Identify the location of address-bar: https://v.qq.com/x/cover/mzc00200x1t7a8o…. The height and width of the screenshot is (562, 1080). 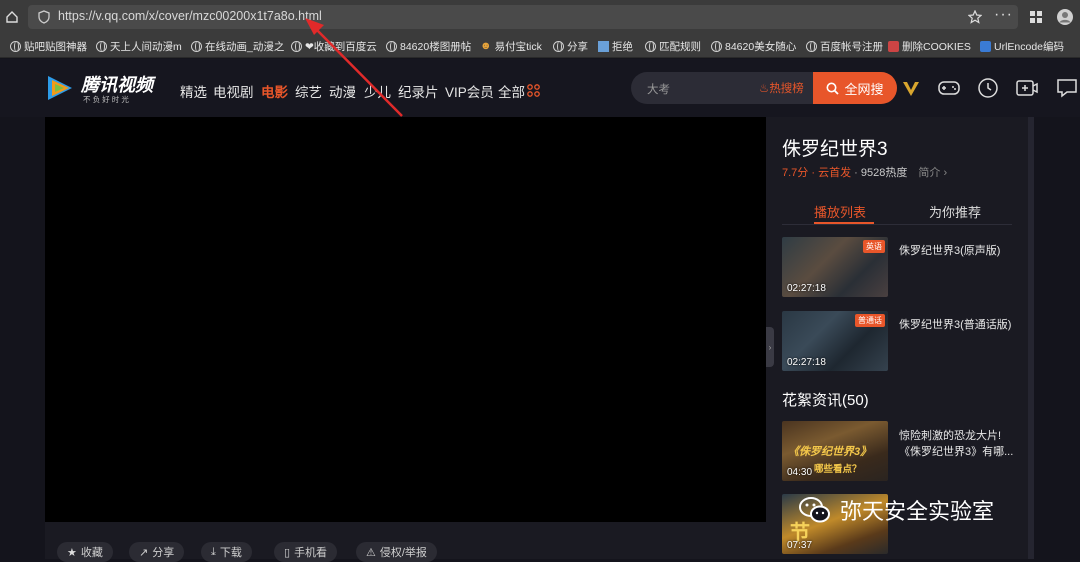
(523, 17).